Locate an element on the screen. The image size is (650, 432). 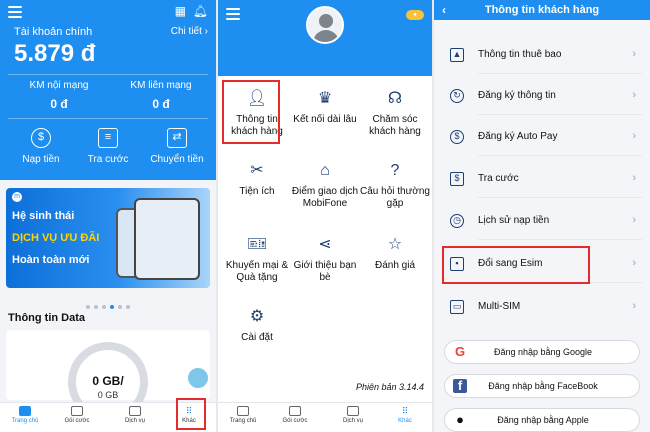
menu-refer-friends: ⋖ Giới thiệu bạn bè is located at coordinates (325, 259).